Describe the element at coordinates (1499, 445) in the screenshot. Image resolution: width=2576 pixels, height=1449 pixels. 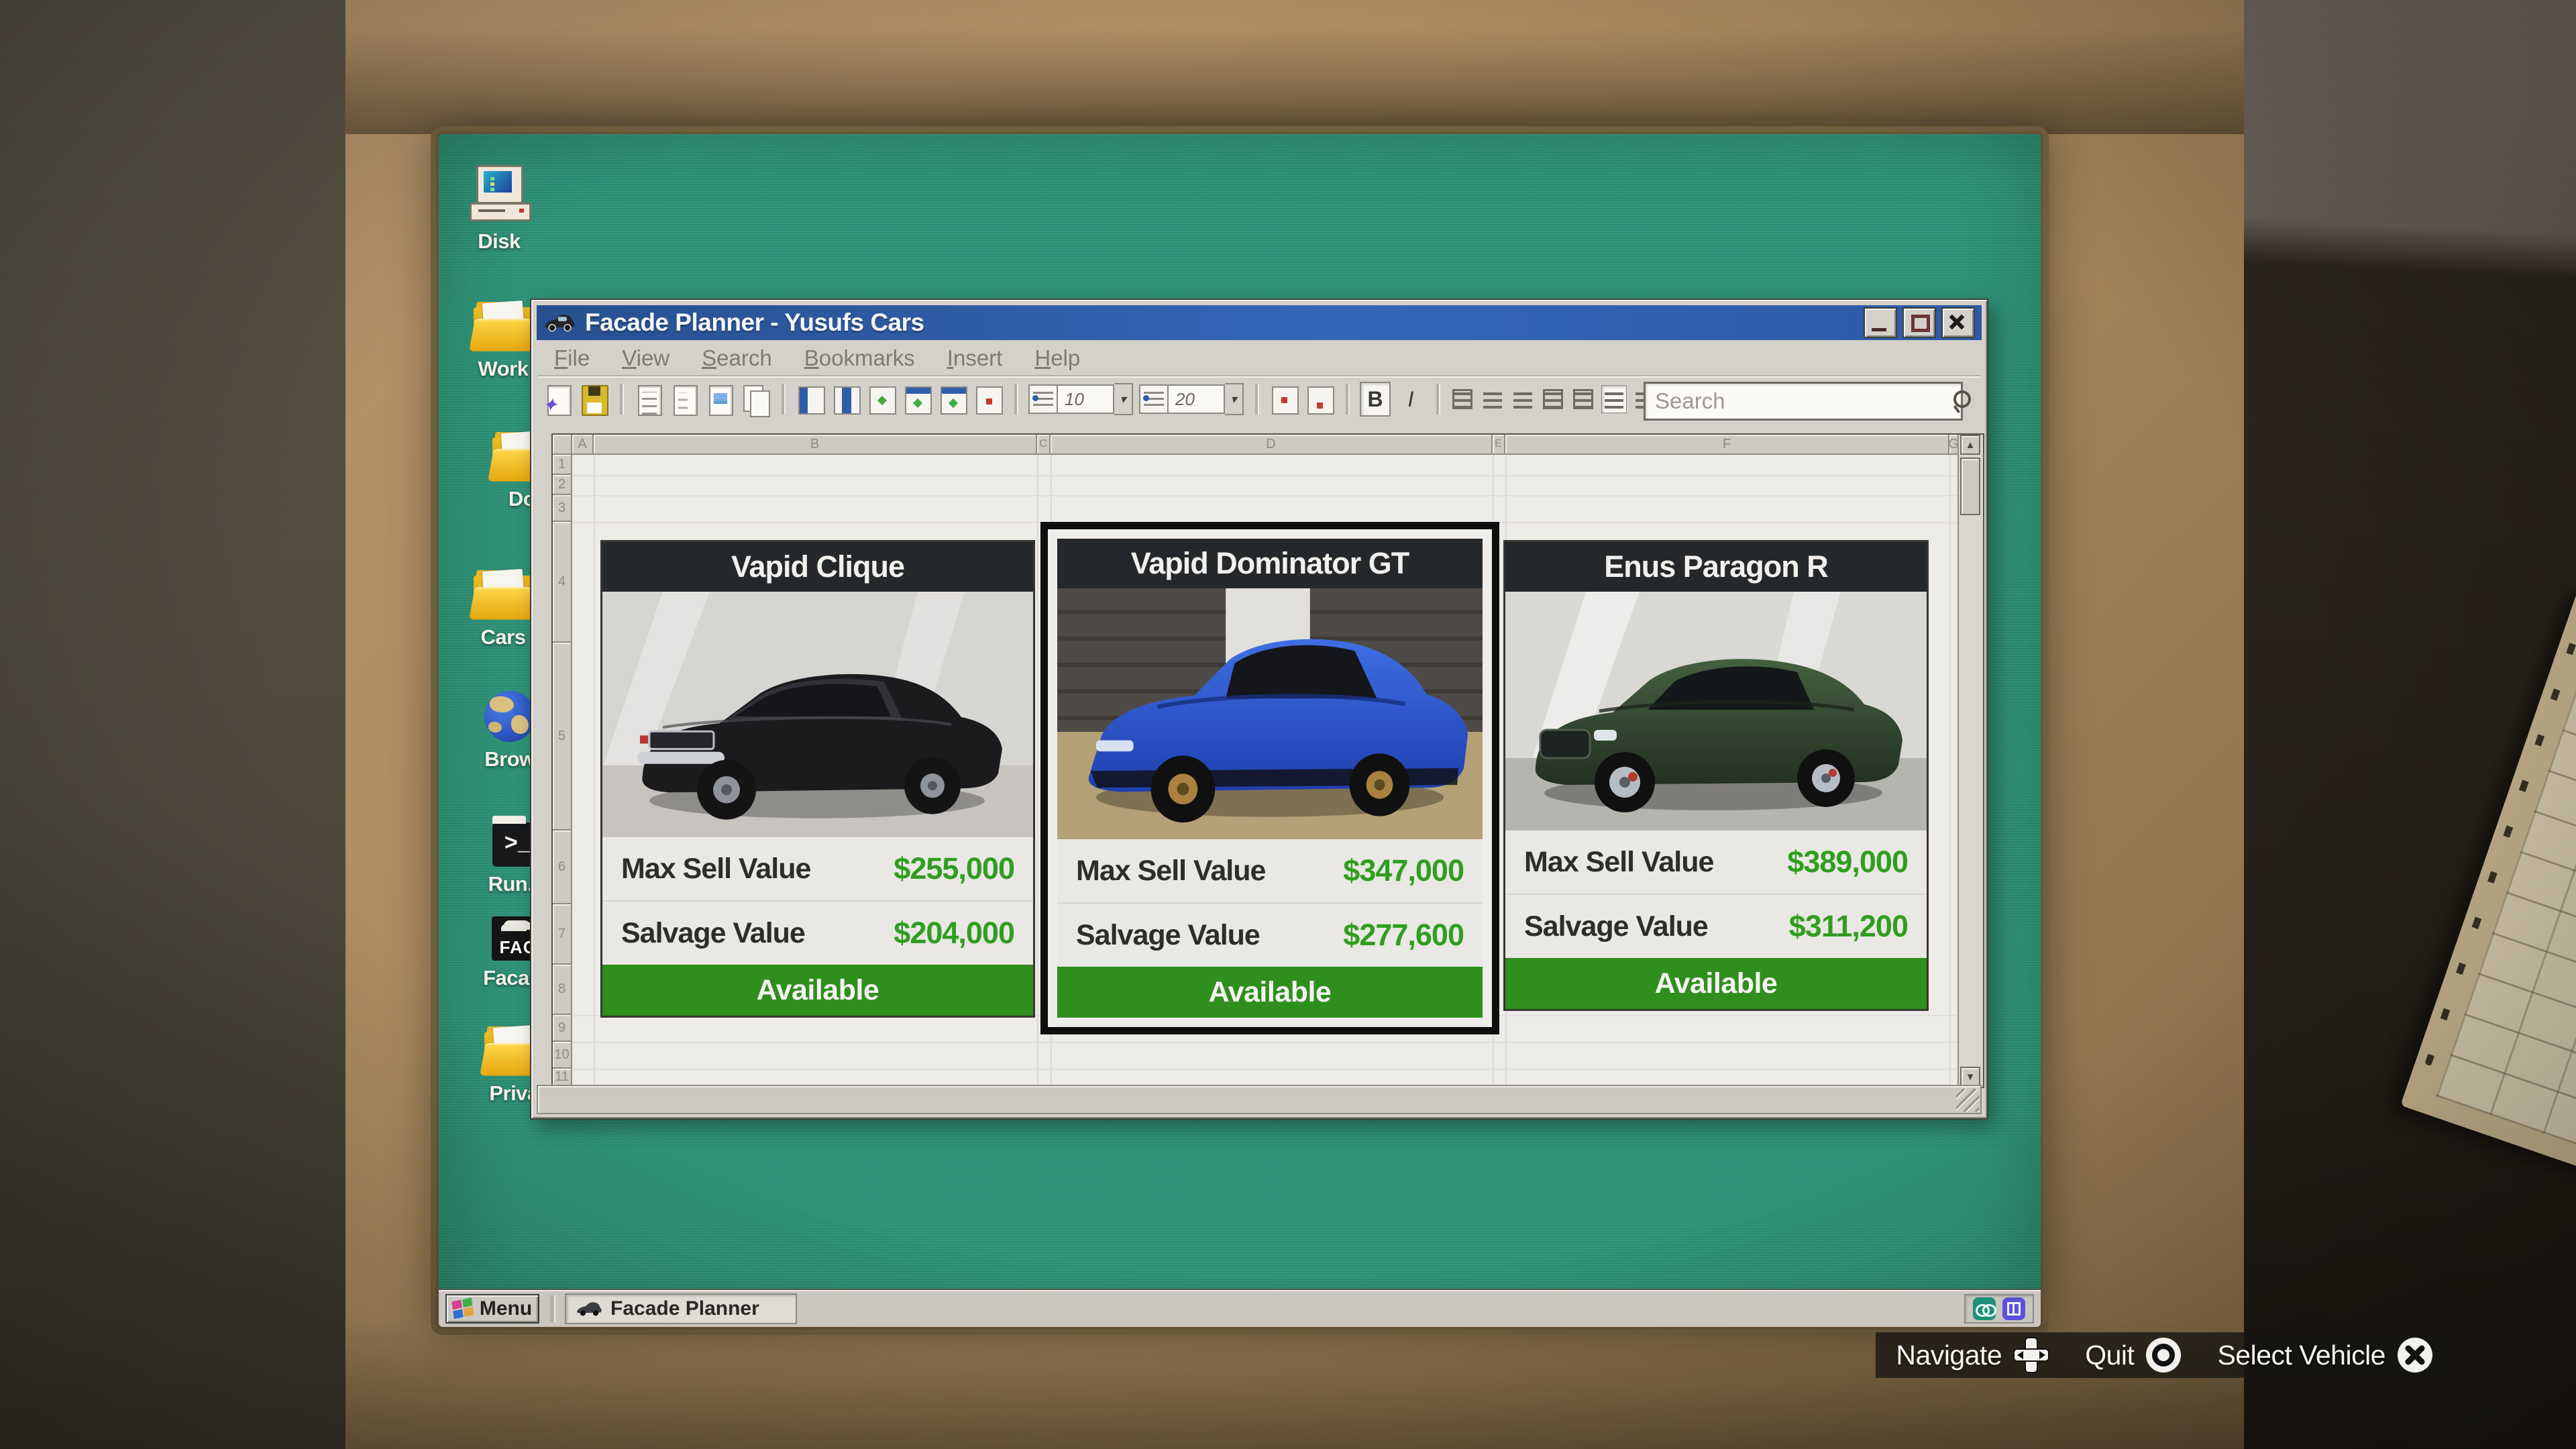
I see `column-header: E` at that location.